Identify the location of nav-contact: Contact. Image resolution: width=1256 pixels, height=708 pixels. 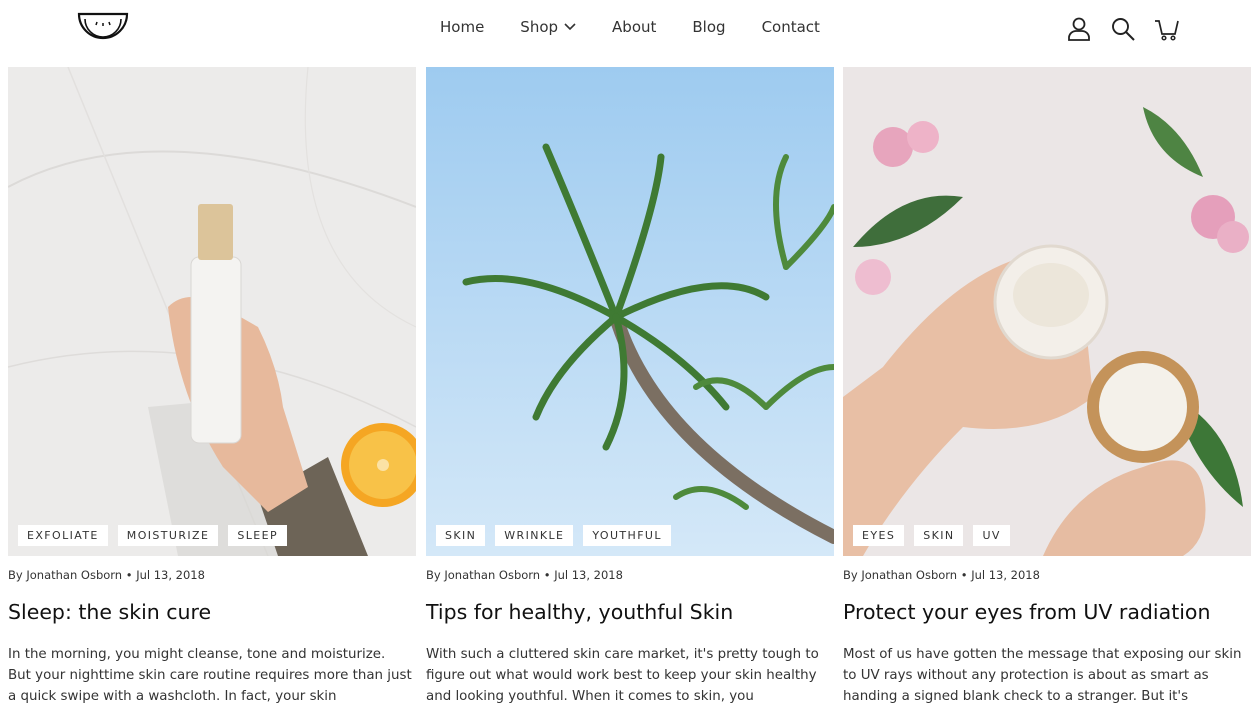
(791, 27).